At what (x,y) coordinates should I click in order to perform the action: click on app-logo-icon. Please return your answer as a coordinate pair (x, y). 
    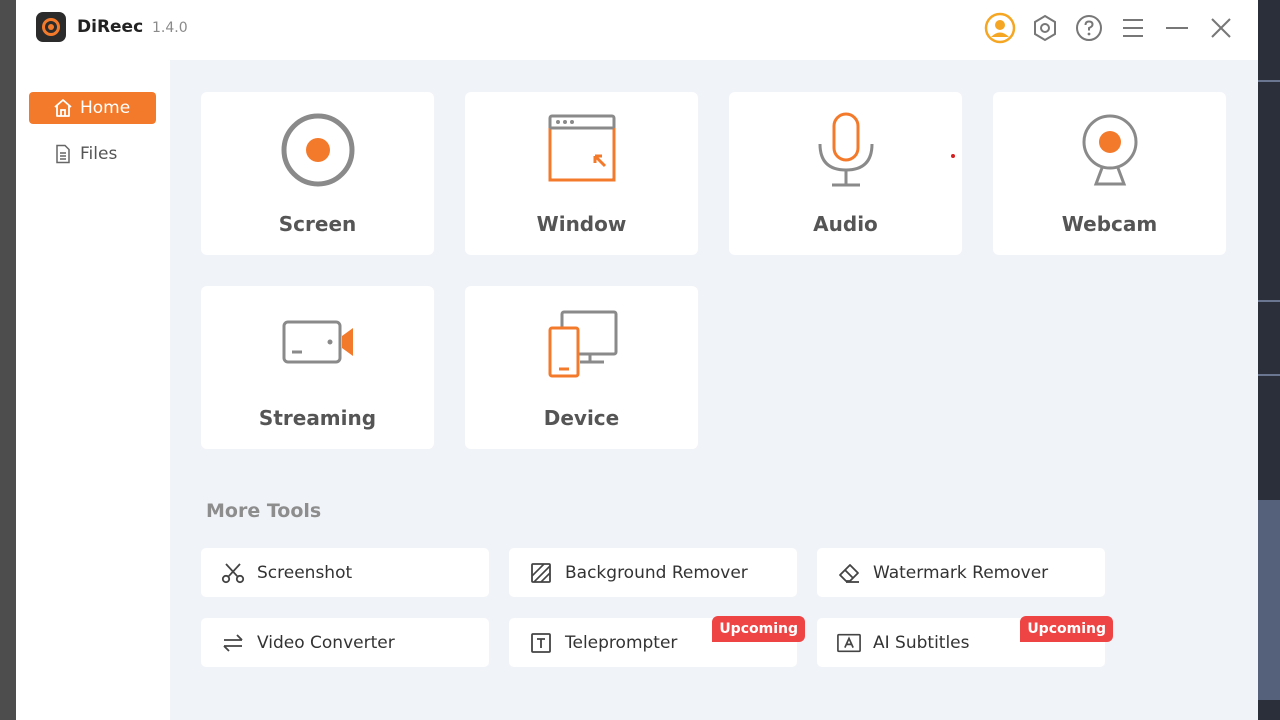
    Looking at the image, I should click on (51, 27).